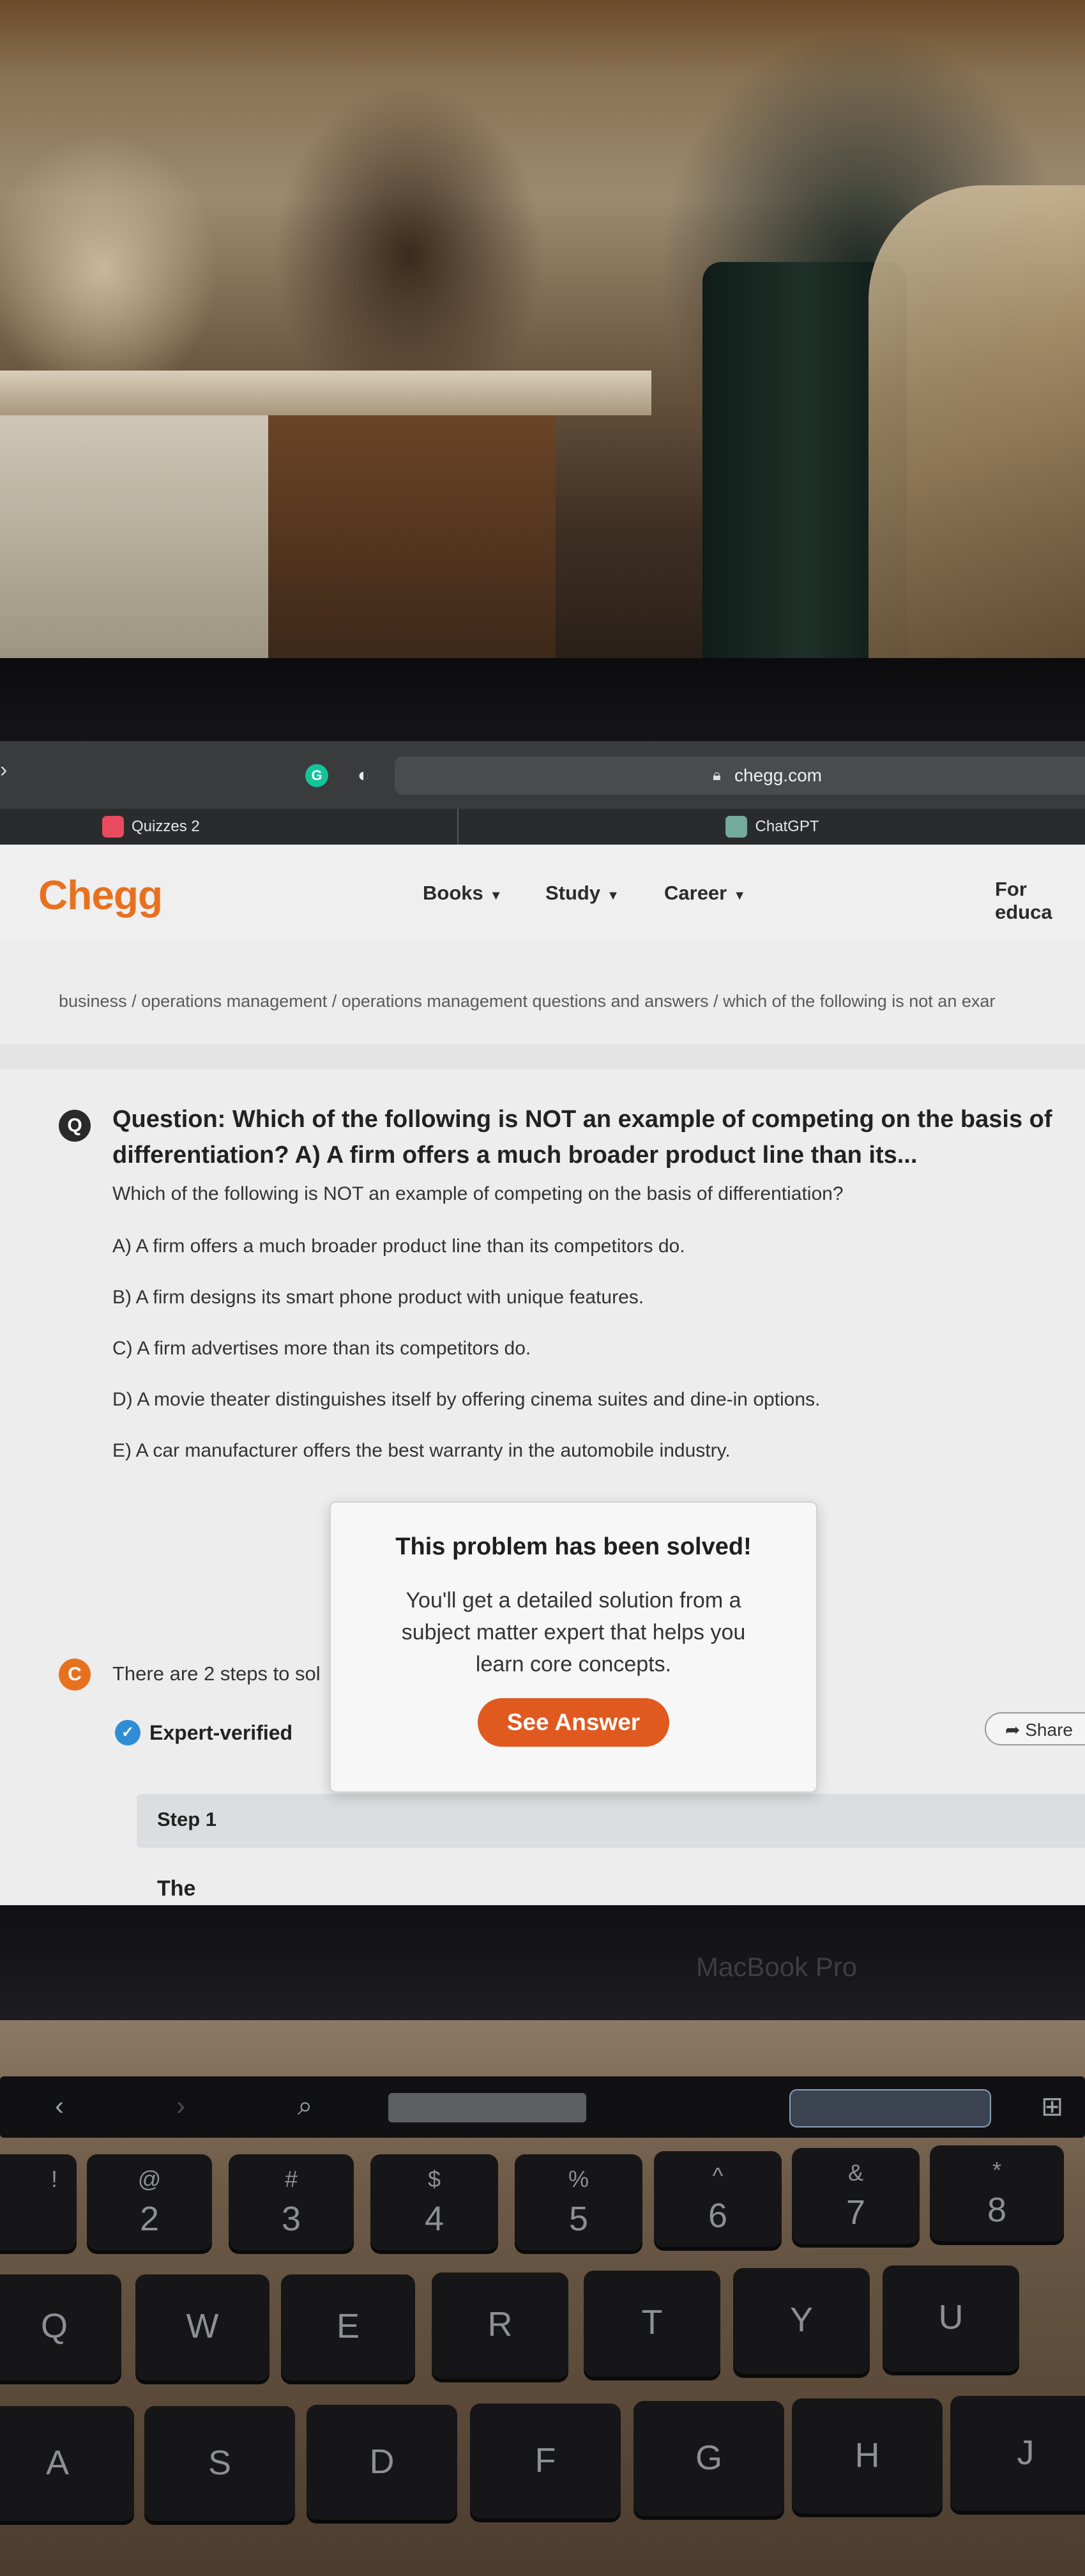 The image size is (1085, 2576). What do you see at coordinates (325, 393) in the screenshot?
I see `kitchen-counter` at bounding box center [325, 393].